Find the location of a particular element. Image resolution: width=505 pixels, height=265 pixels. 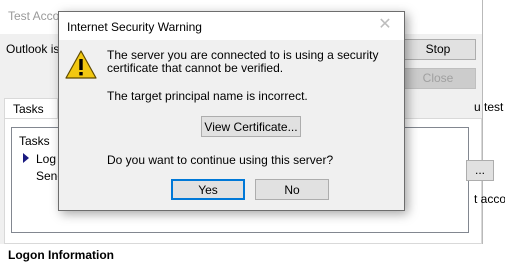

close-button: Close is located at coordinates (438, 78).